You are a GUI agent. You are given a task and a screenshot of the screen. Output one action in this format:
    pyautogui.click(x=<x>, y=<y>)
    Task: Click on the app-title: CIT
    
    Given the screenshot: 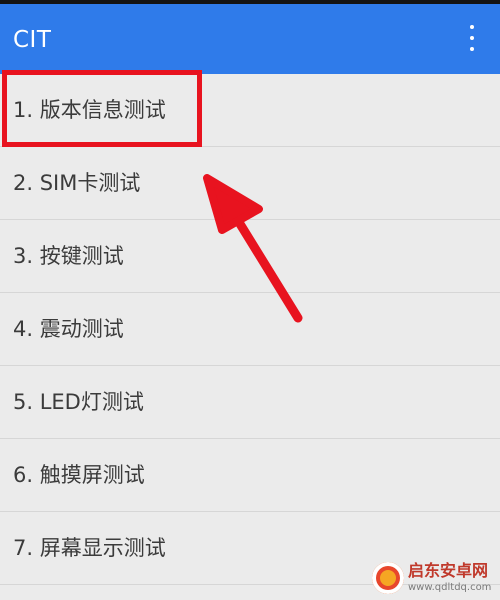 What is the action you would take?
    pyautogui.click(x=32, y=40)
    